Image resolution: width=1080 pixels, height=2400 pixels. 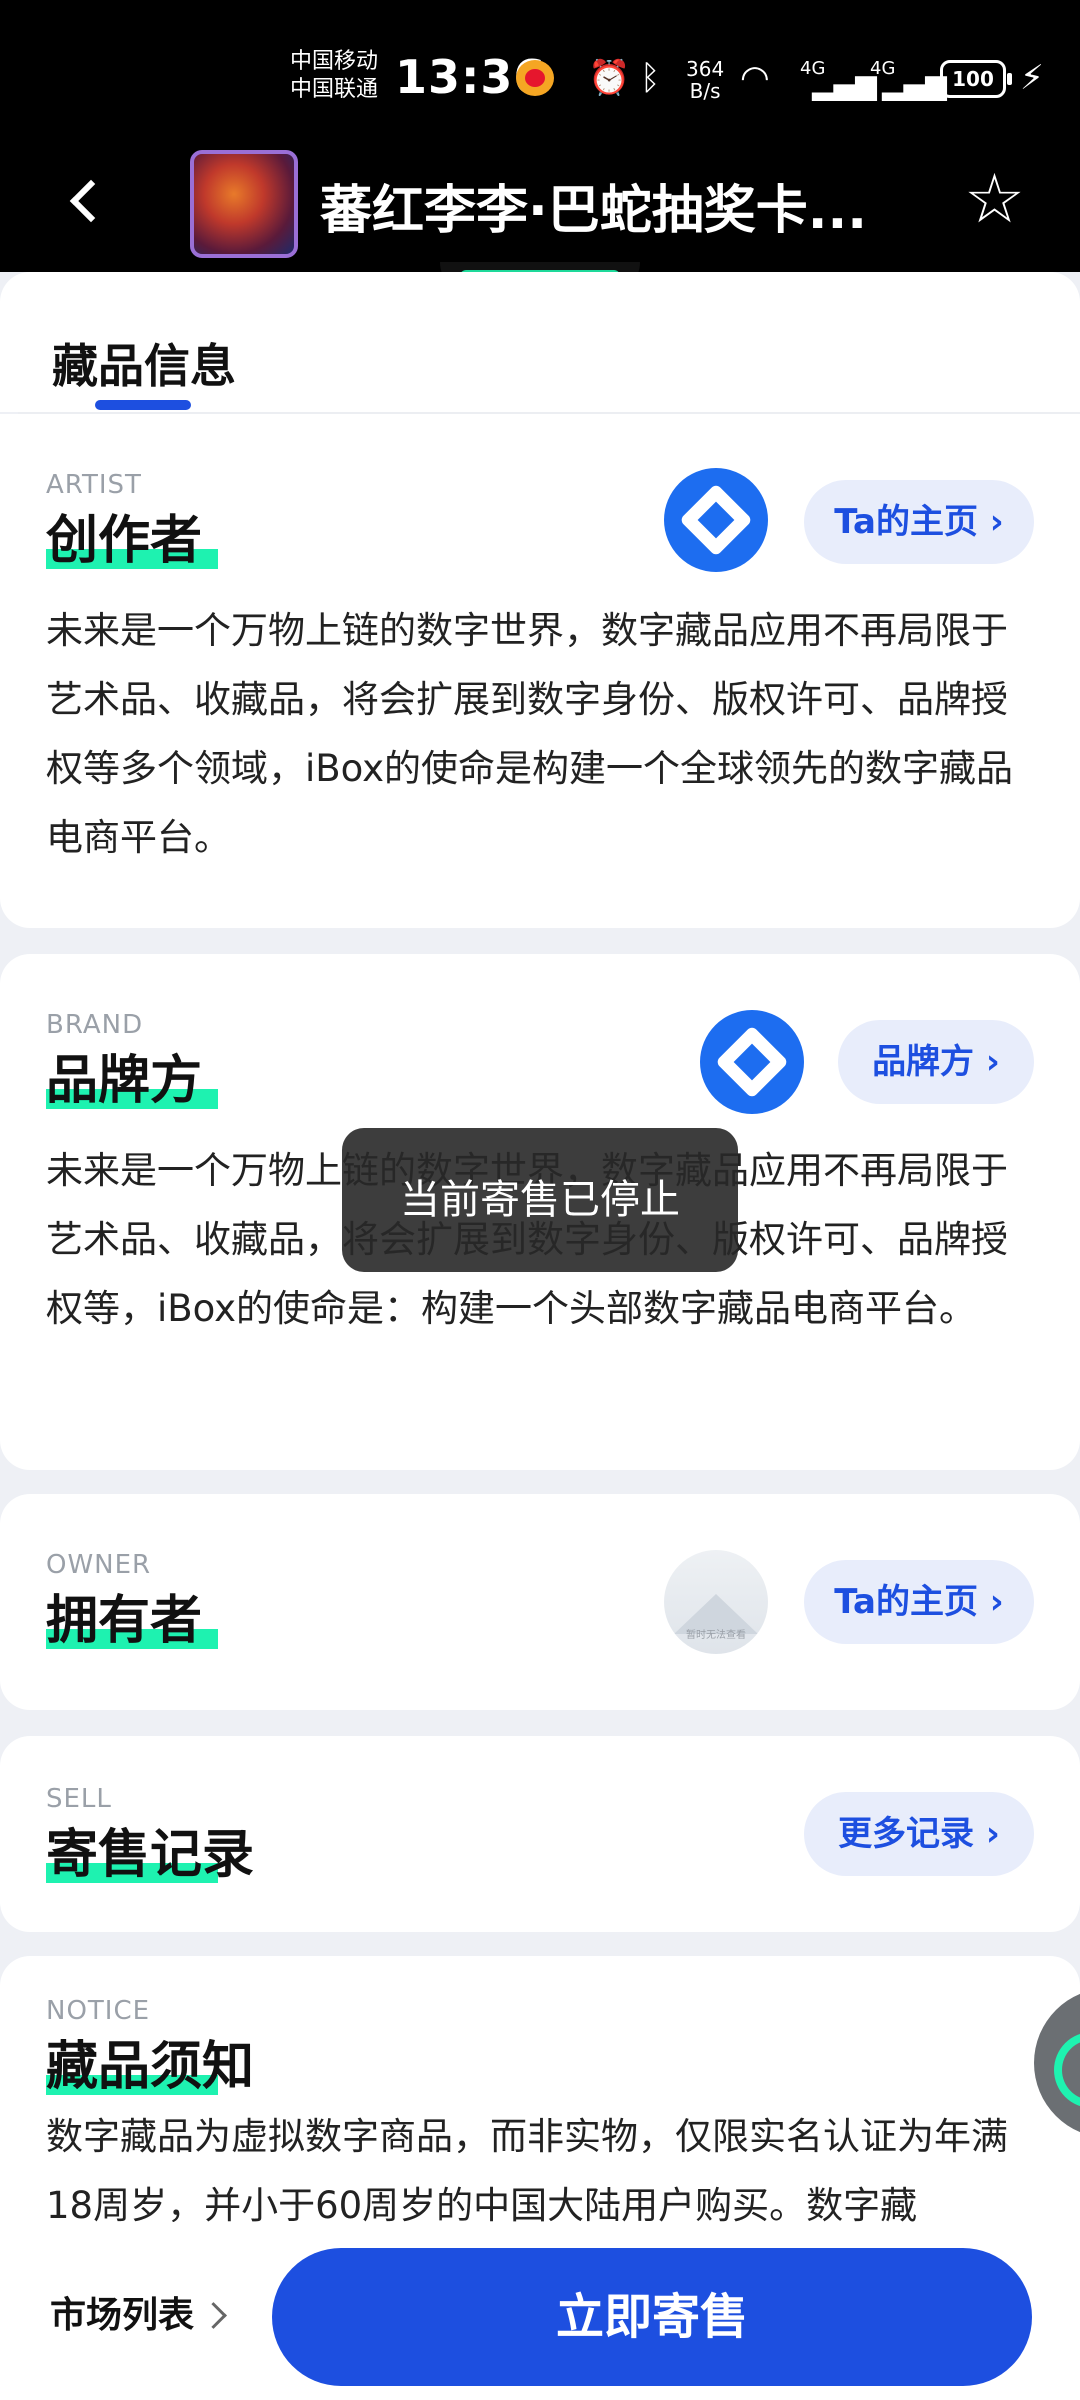 What do you see at coordinates (99, 1565) in the screenshot?
I see `owner-en-label: OWNER` at bounding box center [99, 1565].